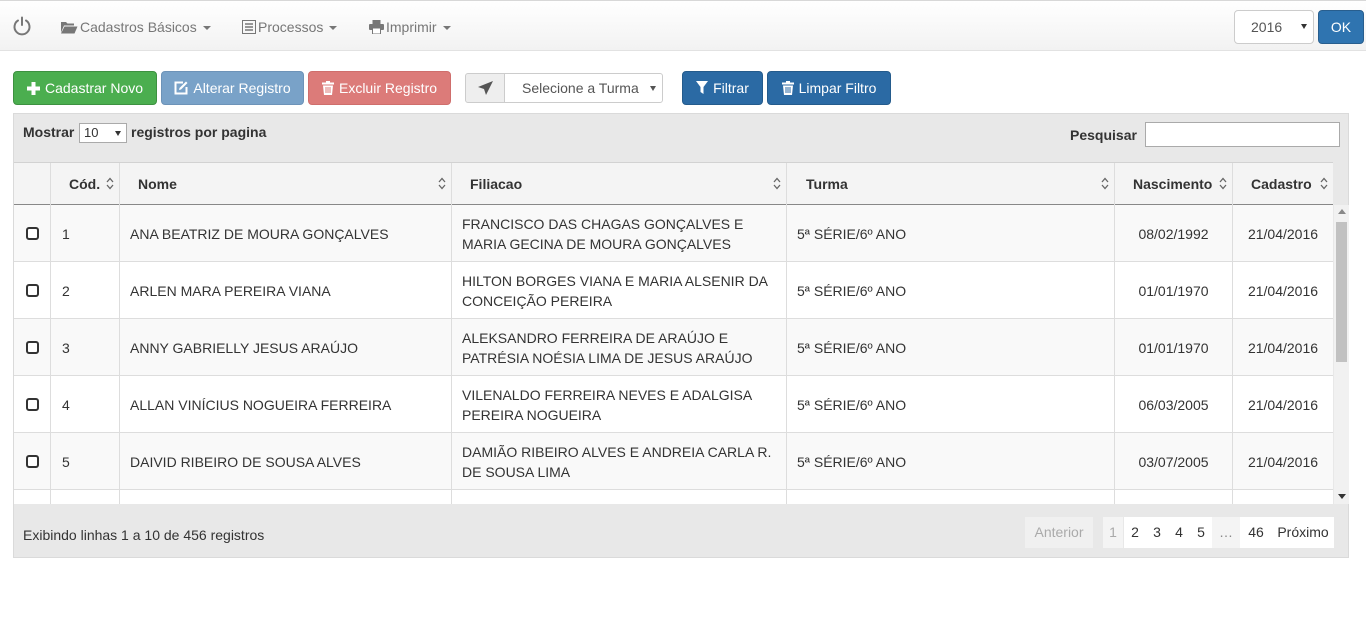 The height and width of the screenshot is (620, 1366). What do you see at coordinates (1303, 532) in the screenshot?
I see `pagination-next: Próximo` at bounding box center [1303, 532].